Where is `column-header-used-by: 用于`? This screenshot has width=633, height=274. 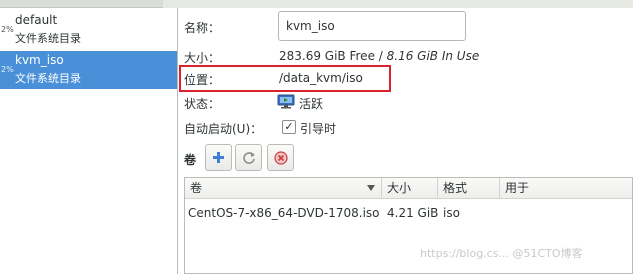 column-header-used-by: 用于 is located at coordinates (566, 188).